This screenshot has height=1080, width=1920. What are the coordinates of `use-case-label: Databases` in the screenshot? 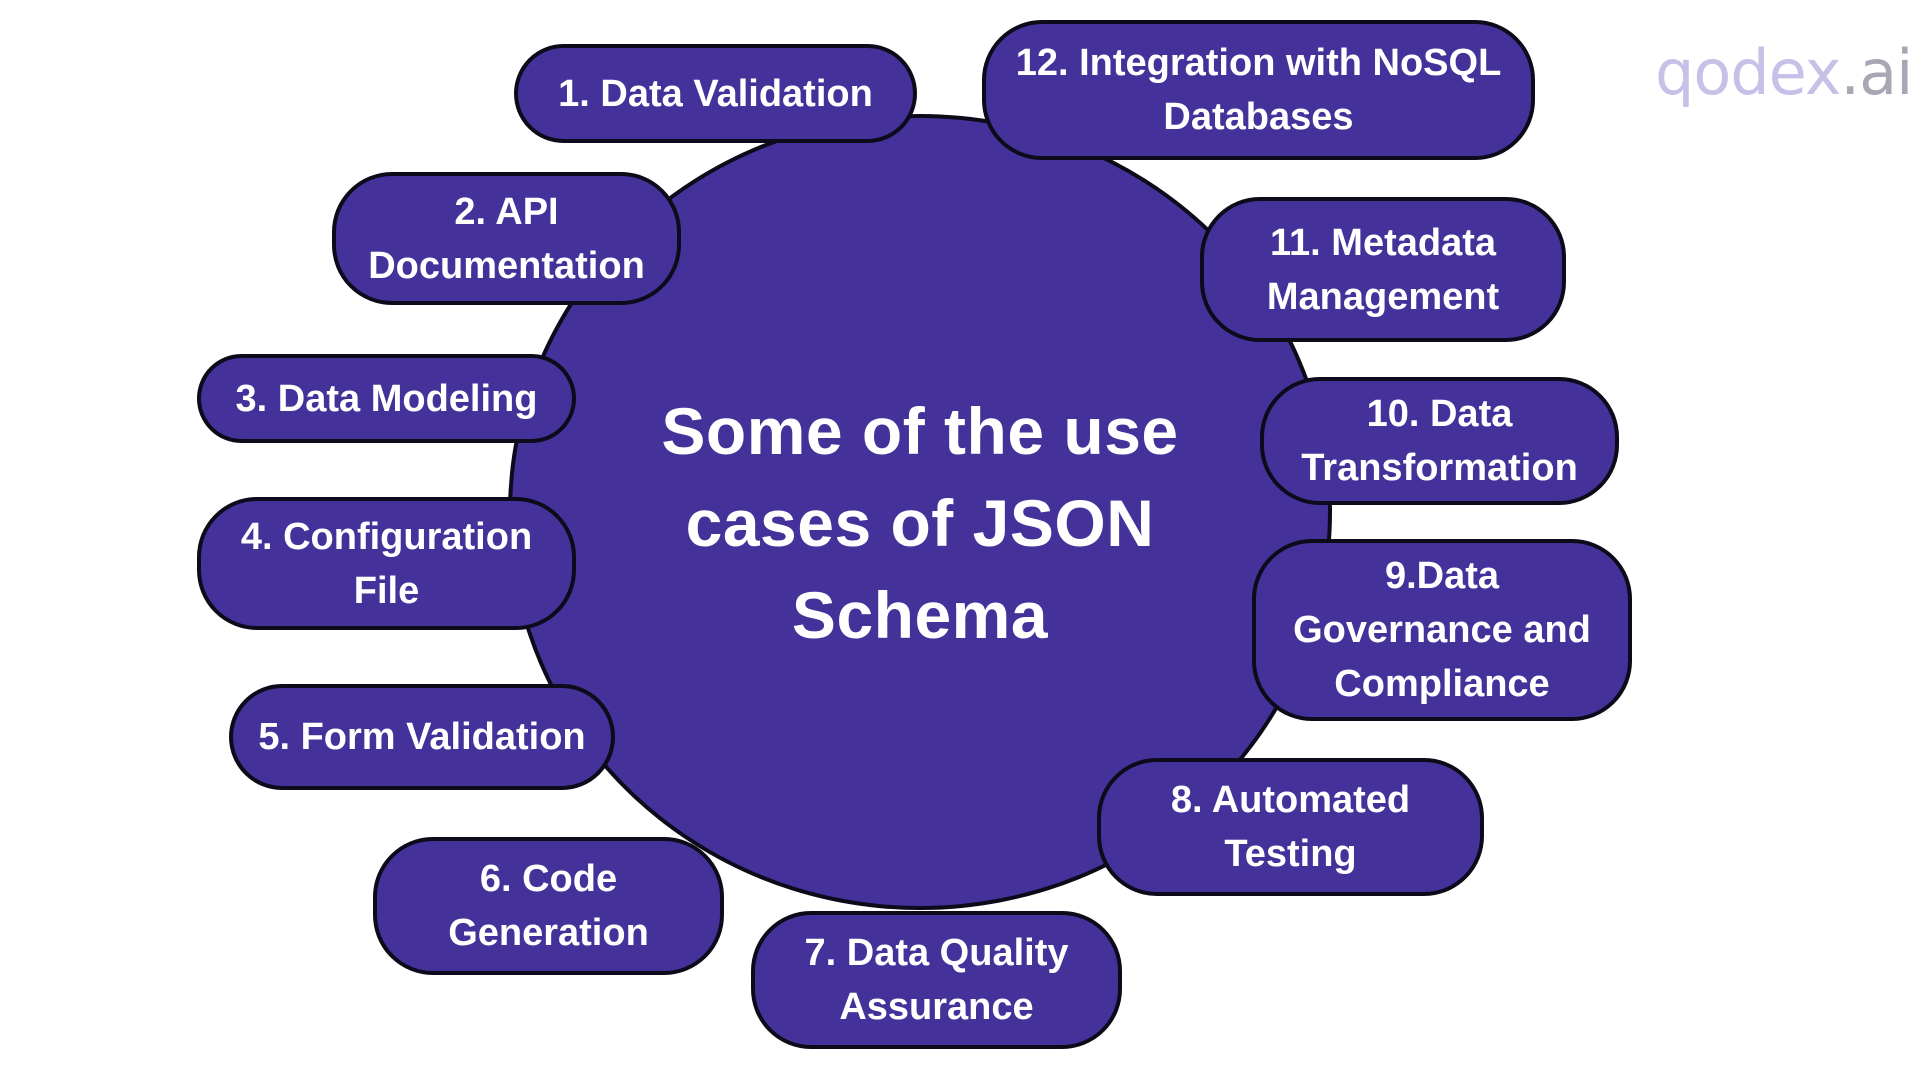 It's located at (1258, 117).